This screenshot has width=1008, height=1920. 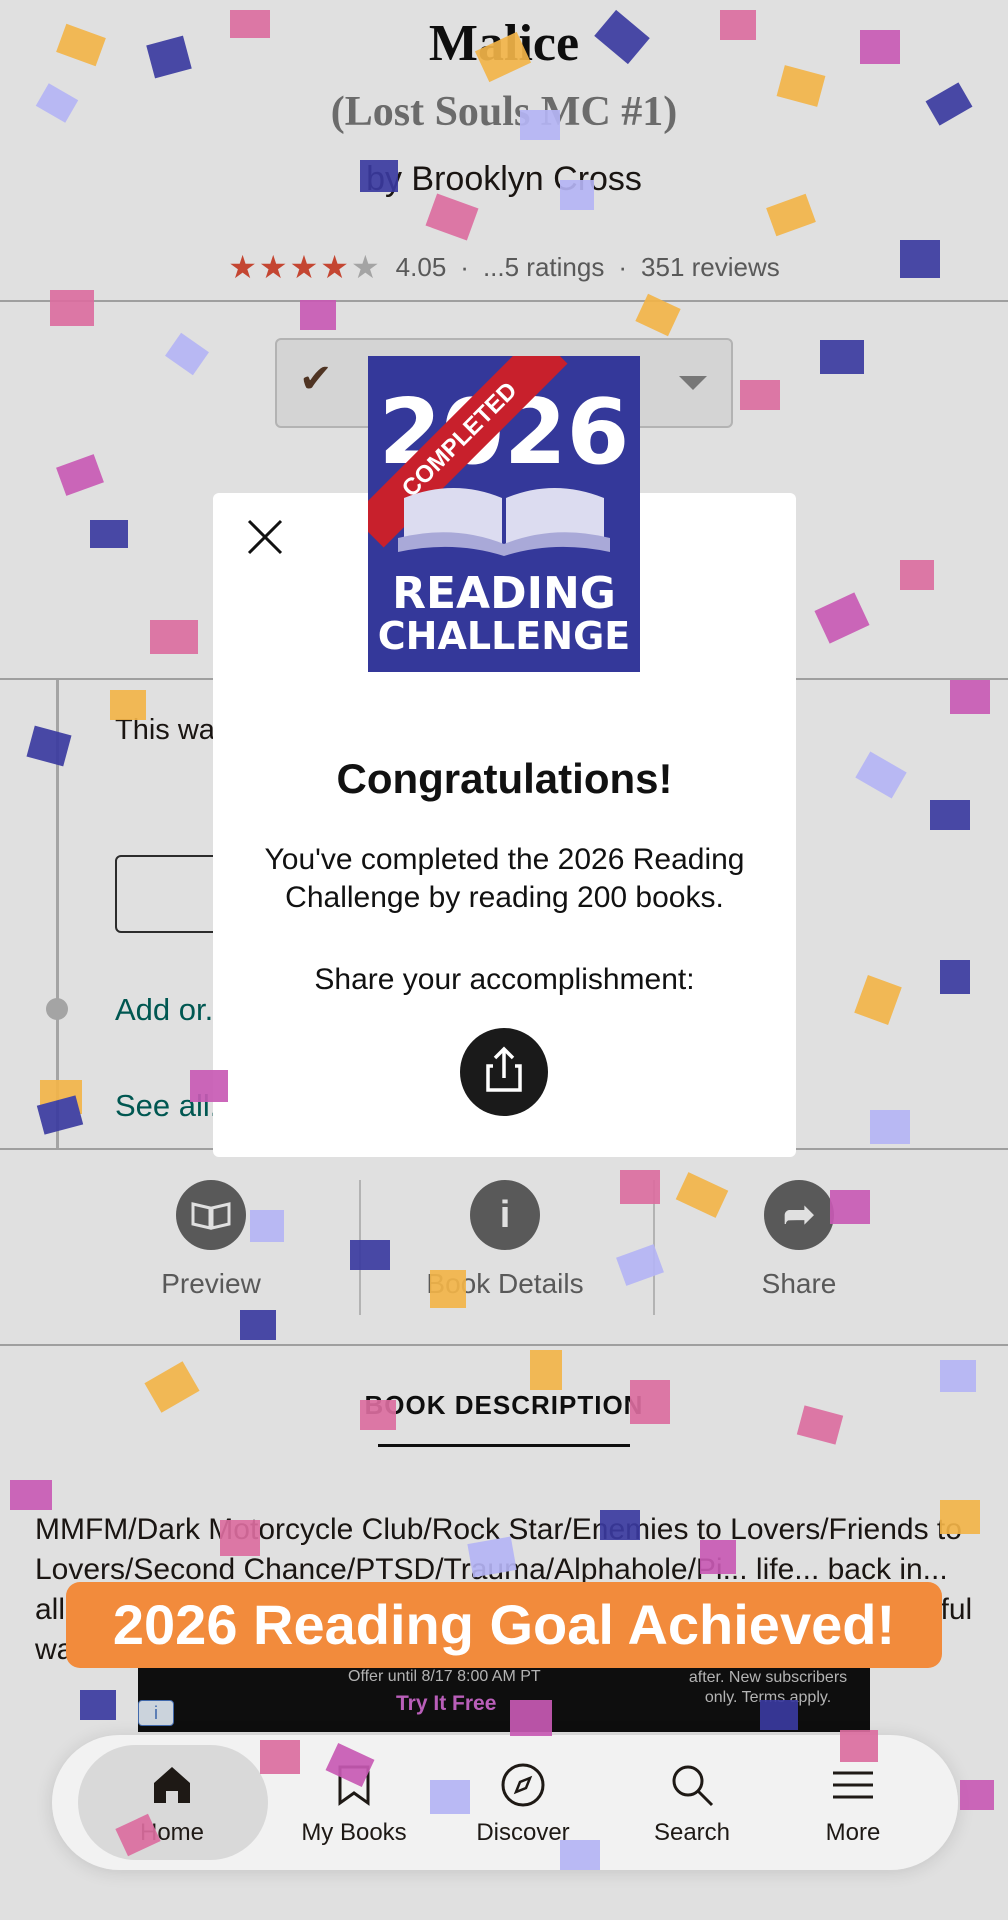 I want to click on share-icon, so click(x=504, y=1069).